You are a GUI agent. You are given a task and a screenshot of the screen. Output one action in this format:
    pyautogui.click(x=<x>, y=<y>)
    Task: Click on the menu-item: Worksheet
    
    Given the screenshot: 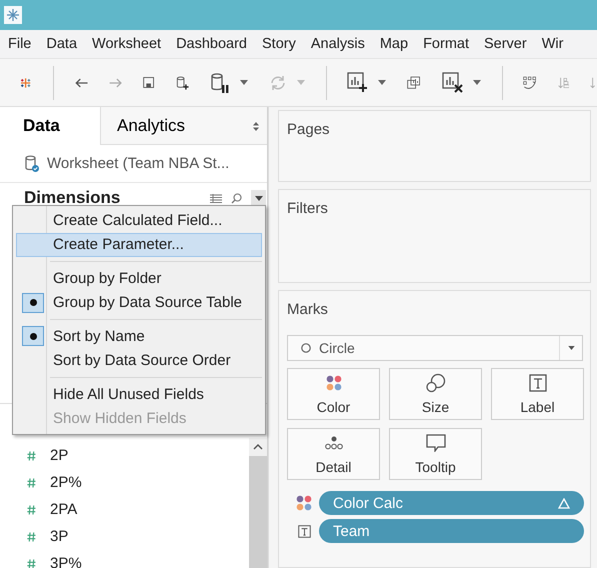 What is the action you would take?
    pyautogui.click(x=127, y=44)
    